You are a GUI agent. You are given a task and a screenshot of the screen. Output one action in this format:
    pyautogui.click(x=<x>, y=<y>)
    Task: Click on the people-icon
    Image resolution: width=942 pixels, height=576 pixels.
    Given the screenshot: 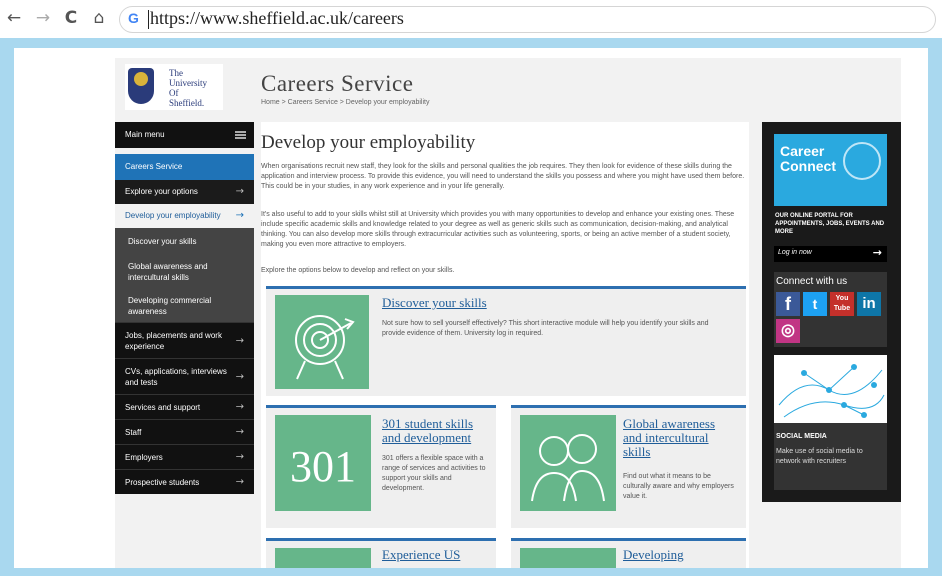 What is the action you would take?
    pyautogui.click(x=568, y=463)
    